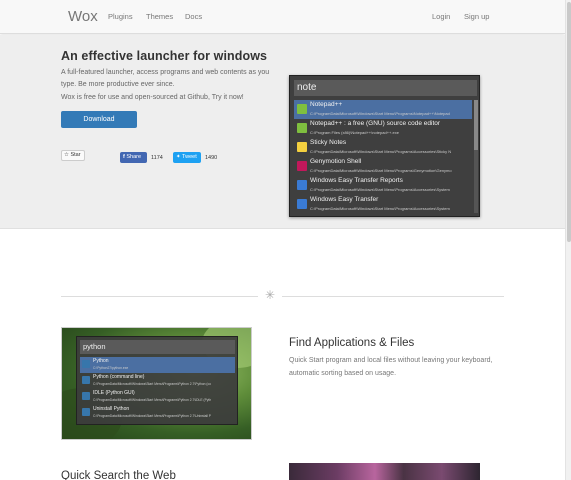  I want to click on feature-title: Find Applications & Files, so click(352, 343).